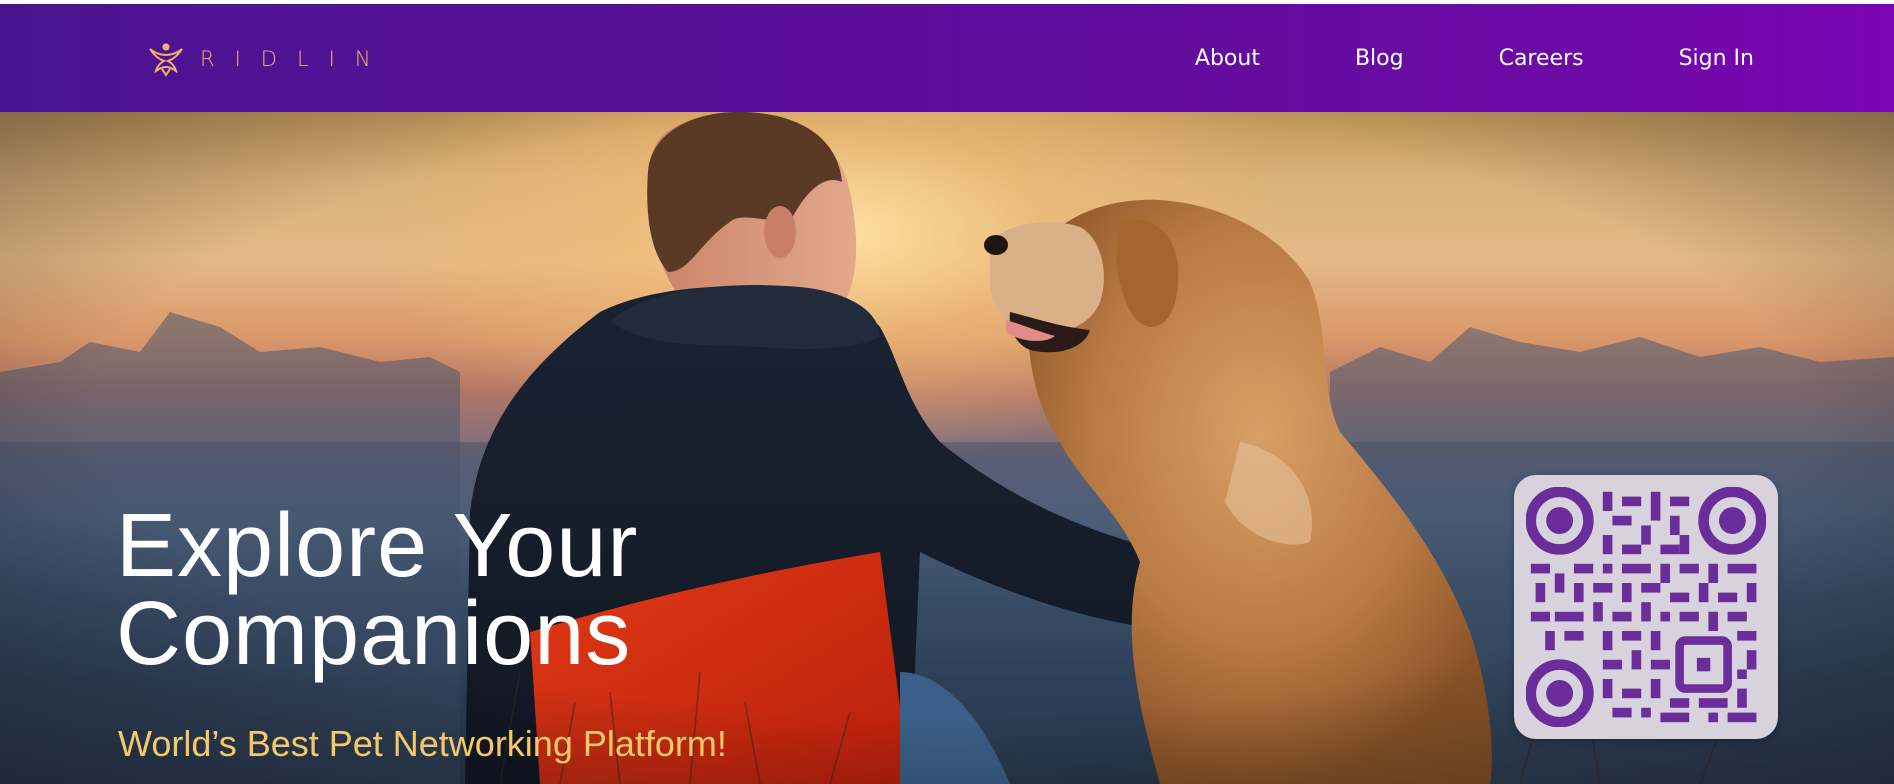 The image size is (1894, 784). Describe the element at coordinates (1379, 58) in the screenshot. I see `nav-link-blog: Blog` at that location.